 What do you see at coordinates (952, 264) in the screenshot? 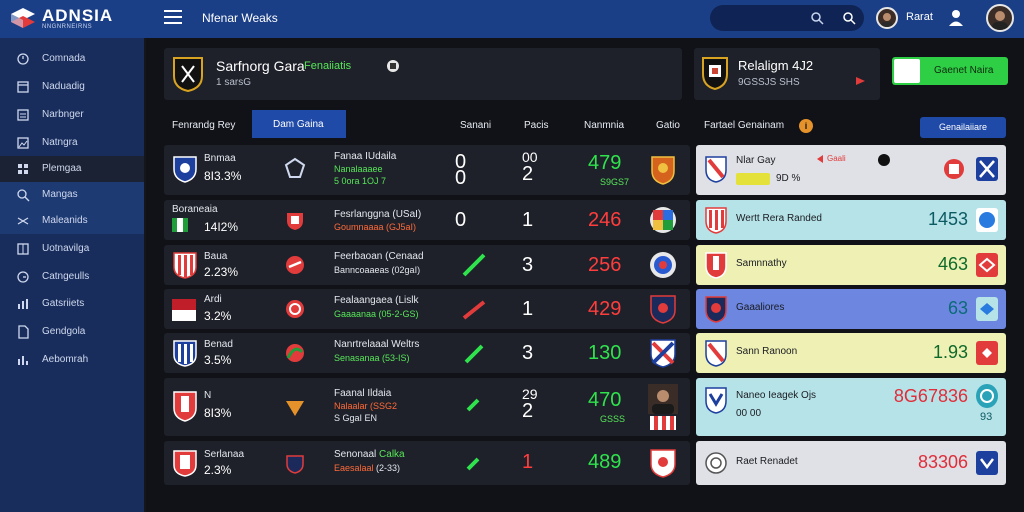
I see `panel-value: 463` at bounding box center [952, 264].